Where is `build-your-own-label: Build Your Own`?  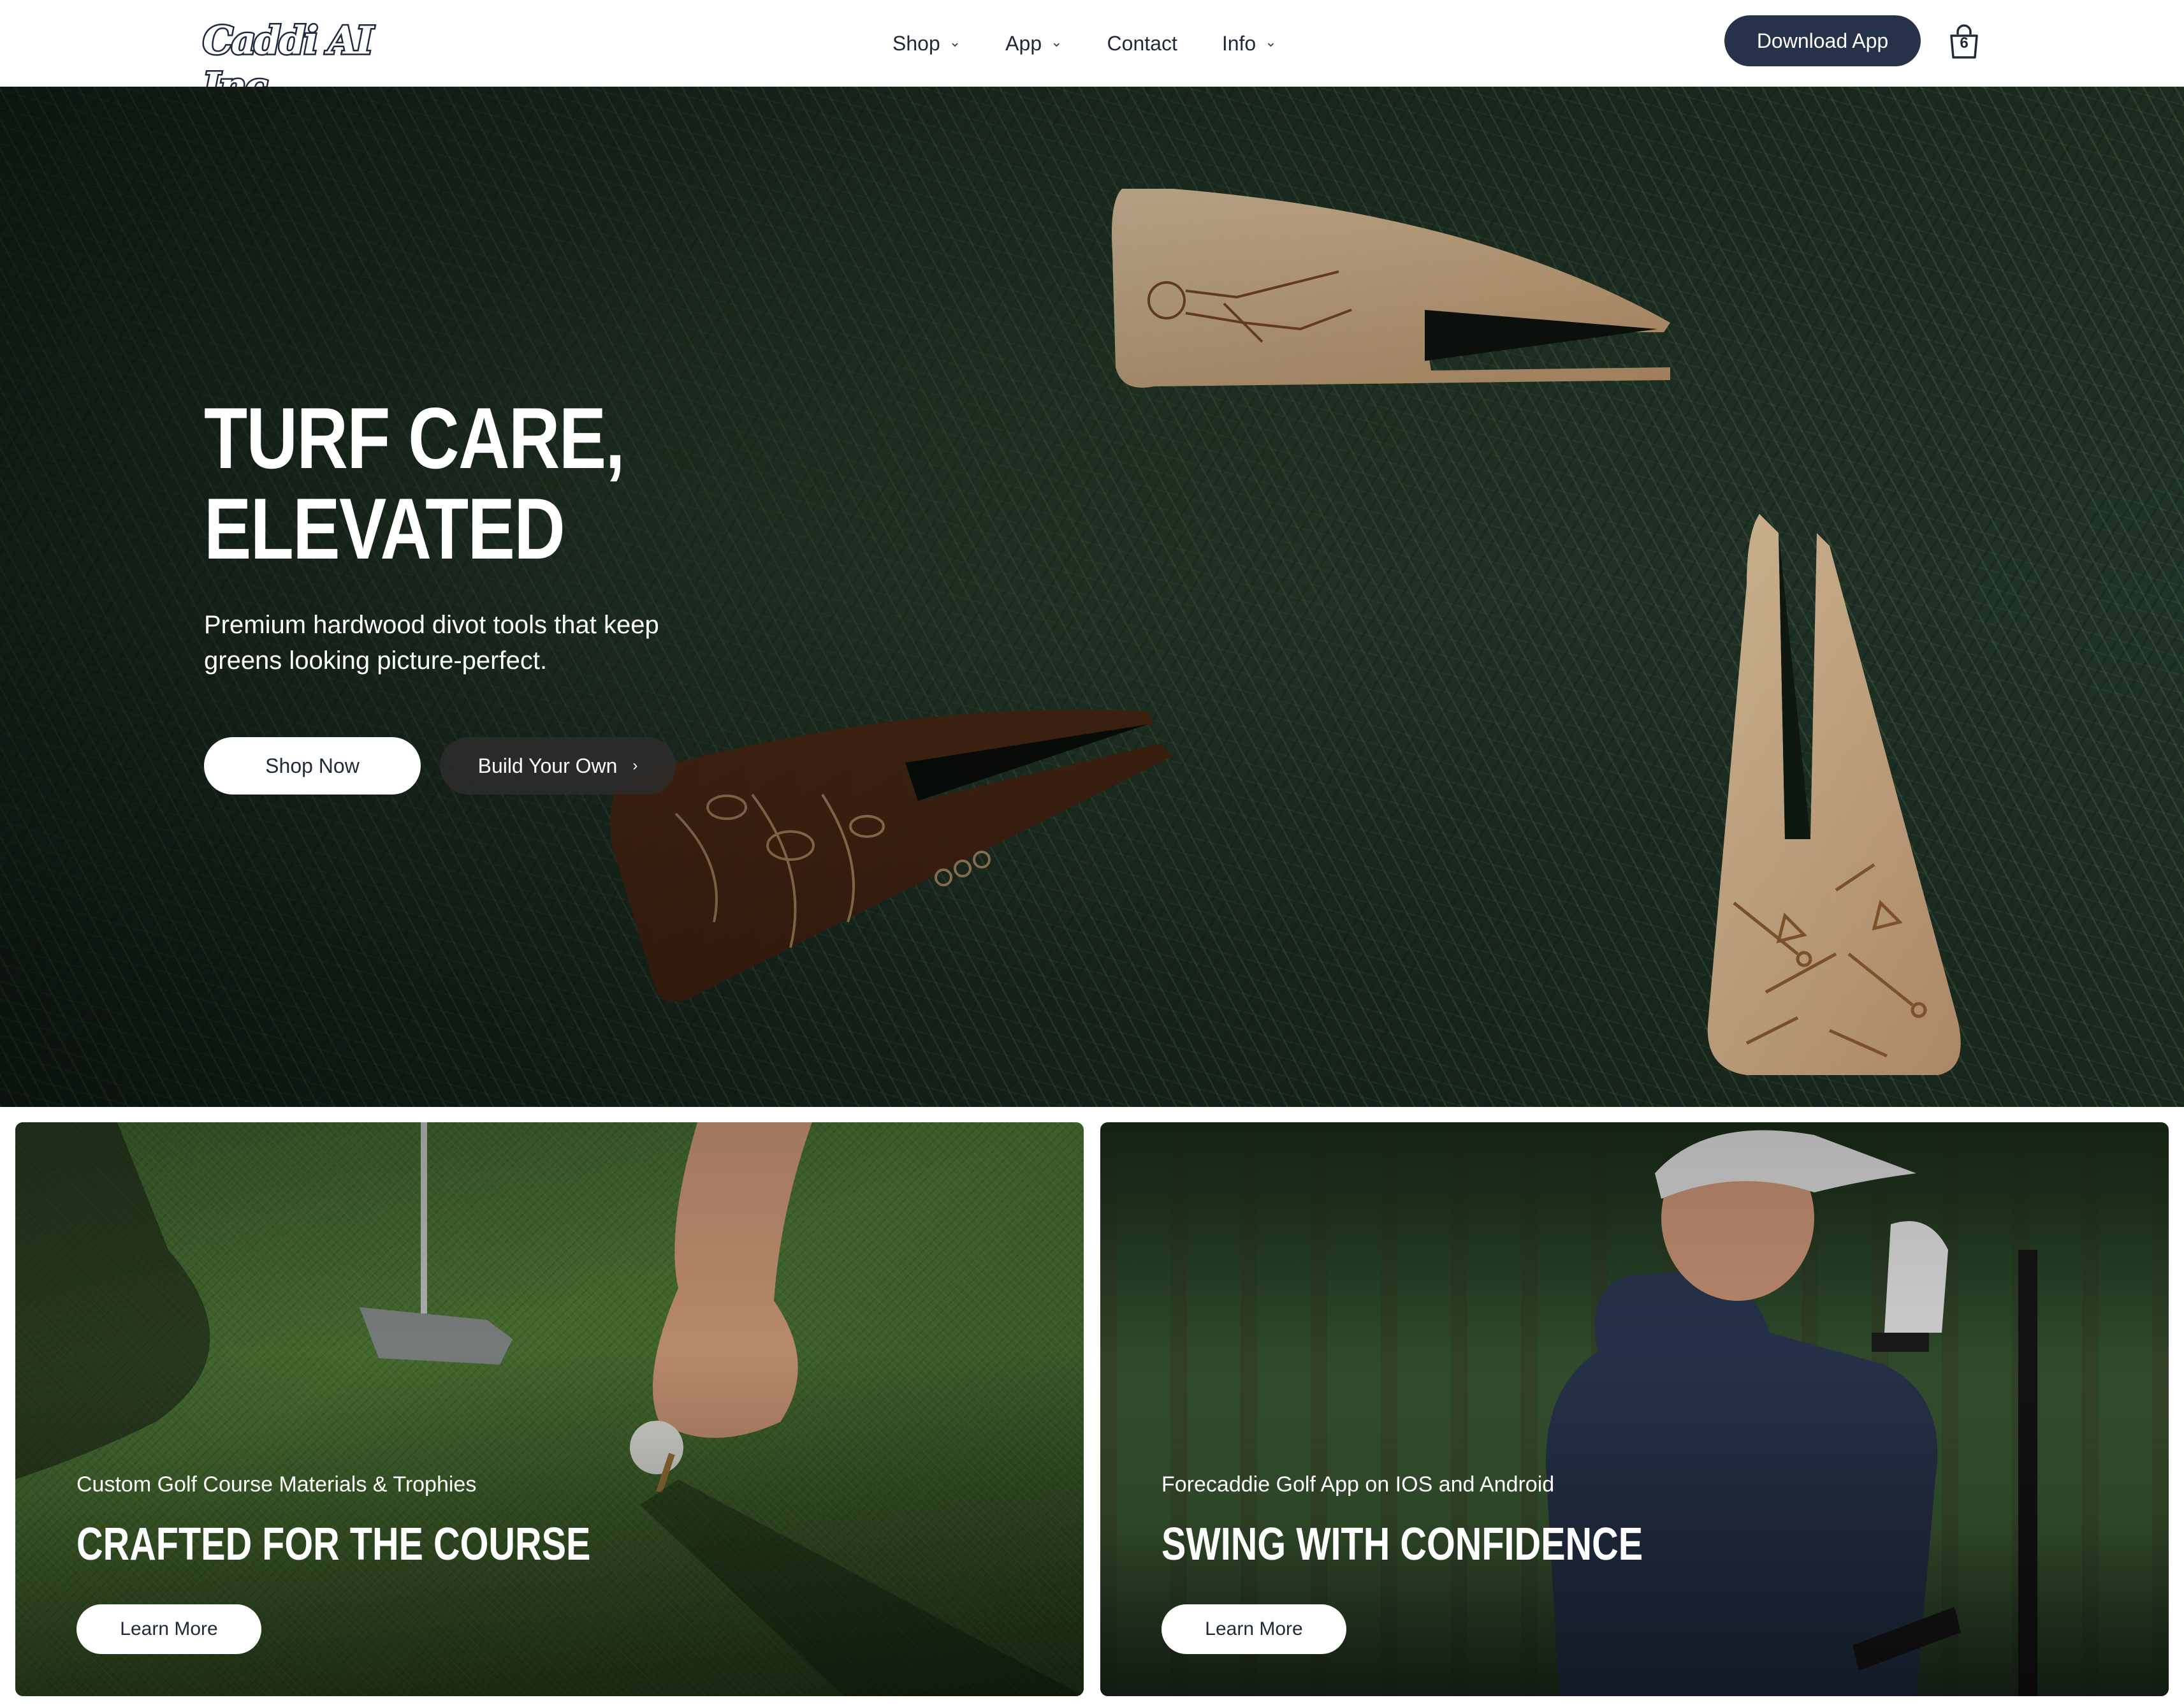
build-your-own-label: Build Your Own is located at coordinates (547, 765).